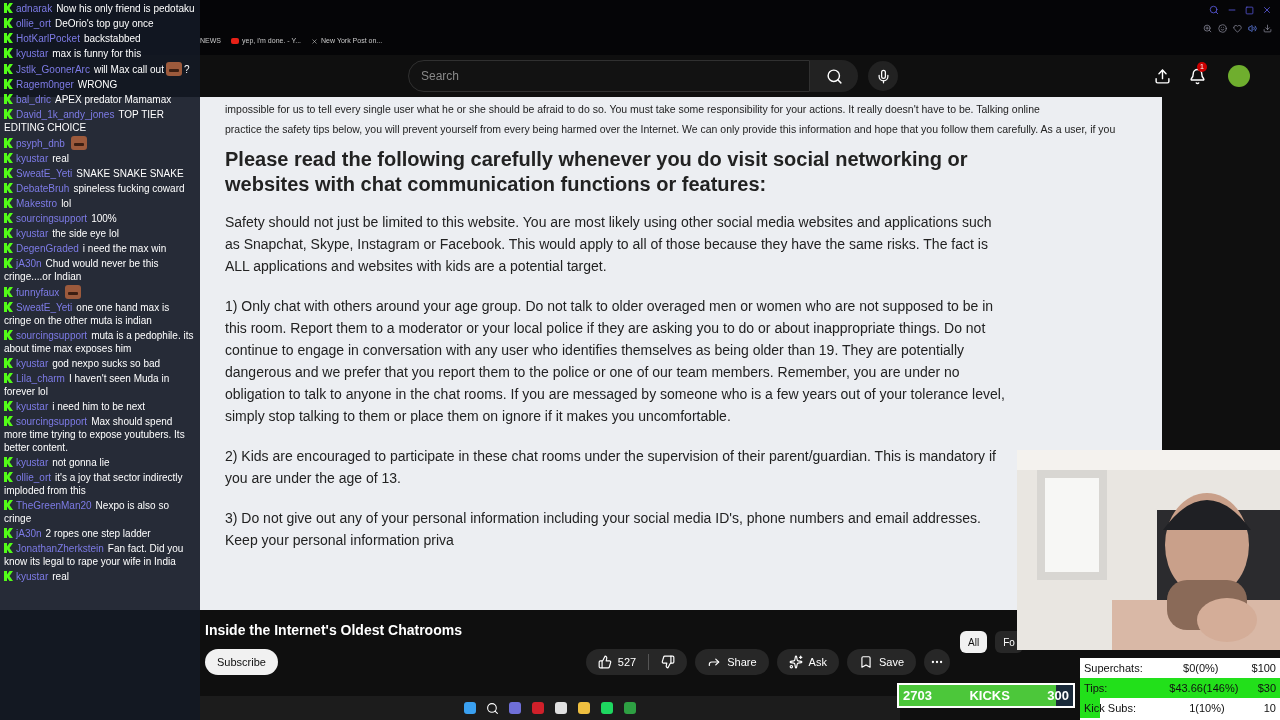 This screenshot has width=1280, height=720. Describe the element at coordinates (561, 708) in the screenshot. I see `app-icon` at that location.